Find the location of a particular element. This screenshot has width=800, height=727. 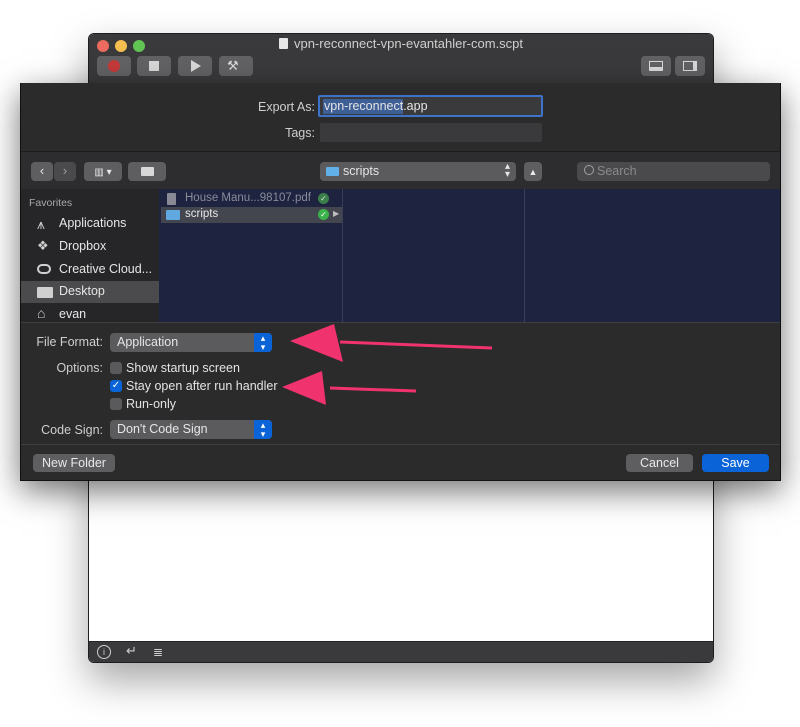

annotation-arrow-stay-open is located at coordinates (349, 388).